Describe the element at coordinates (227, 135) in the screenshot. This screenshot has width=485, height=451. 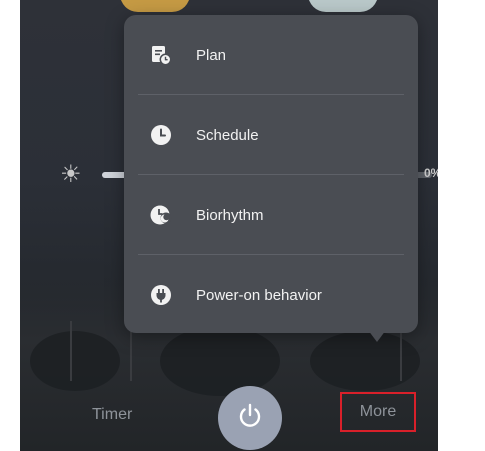
I see `menu-item-label: Schedule` at that location.